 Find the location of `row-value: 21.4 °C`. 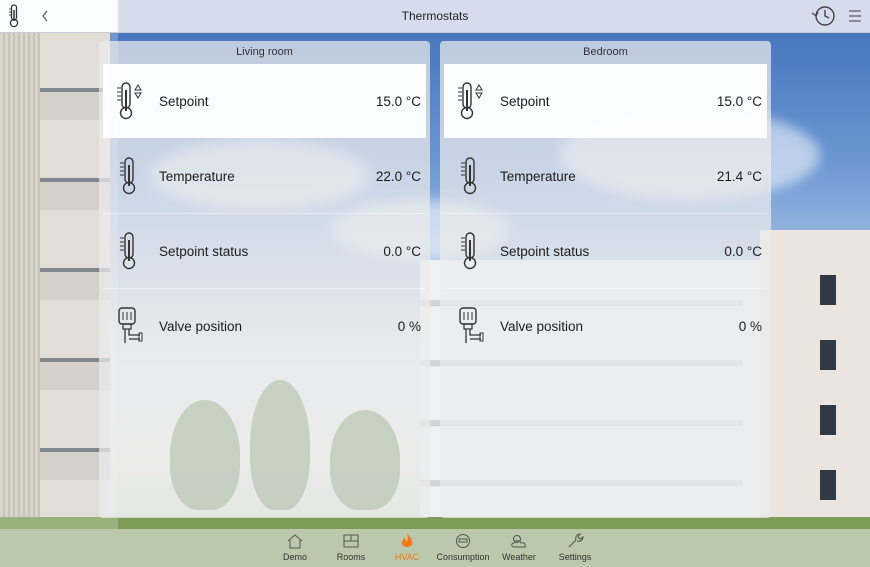

row-value: 21.4 °C is located at coordinates (739, 176).